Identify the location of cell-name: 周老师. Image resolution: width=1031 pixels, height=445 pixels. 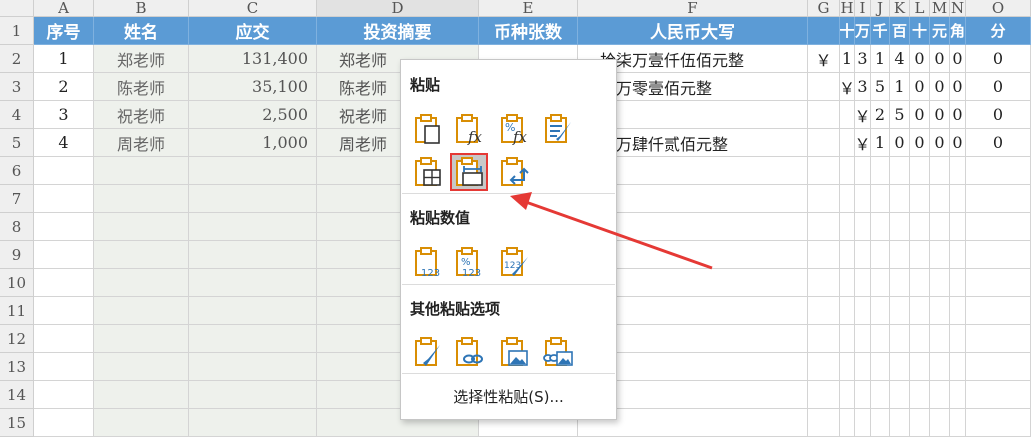
(141, 143).